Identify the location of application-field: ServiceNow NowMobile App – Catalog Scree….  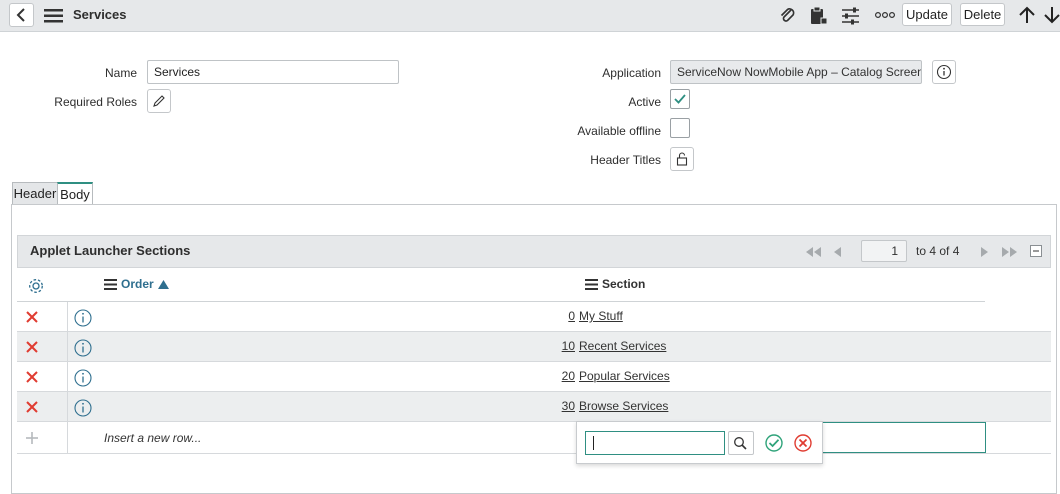
(796, 72).